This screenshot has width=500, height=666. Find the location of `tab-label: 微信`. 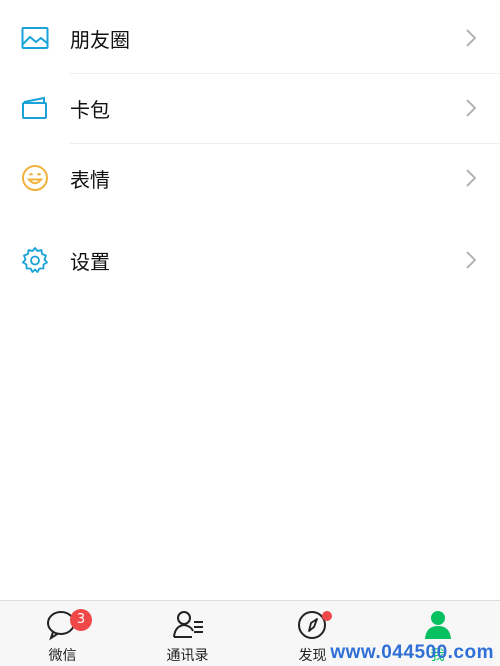

tab-label: 微信 is located at coordinates (62, 656).